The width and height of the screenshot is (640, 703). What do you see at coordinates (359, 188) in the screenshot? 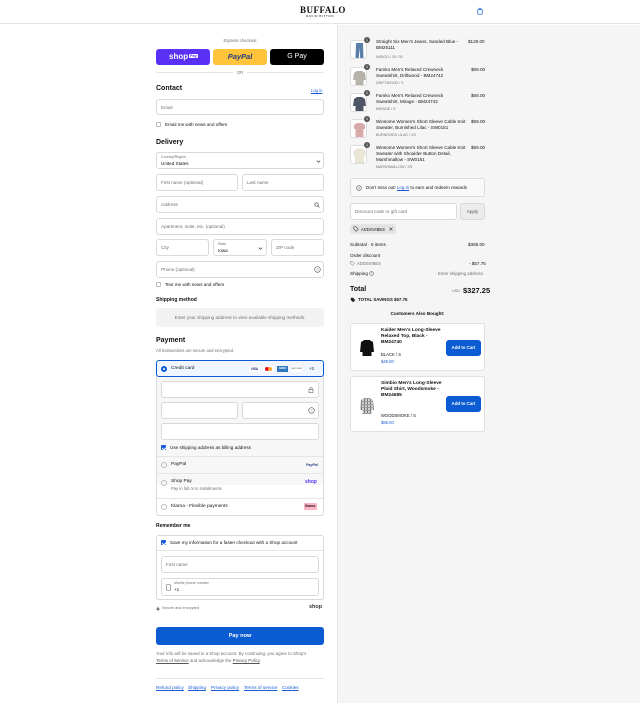
I see `info-icon` at bounding box center [359, 188].